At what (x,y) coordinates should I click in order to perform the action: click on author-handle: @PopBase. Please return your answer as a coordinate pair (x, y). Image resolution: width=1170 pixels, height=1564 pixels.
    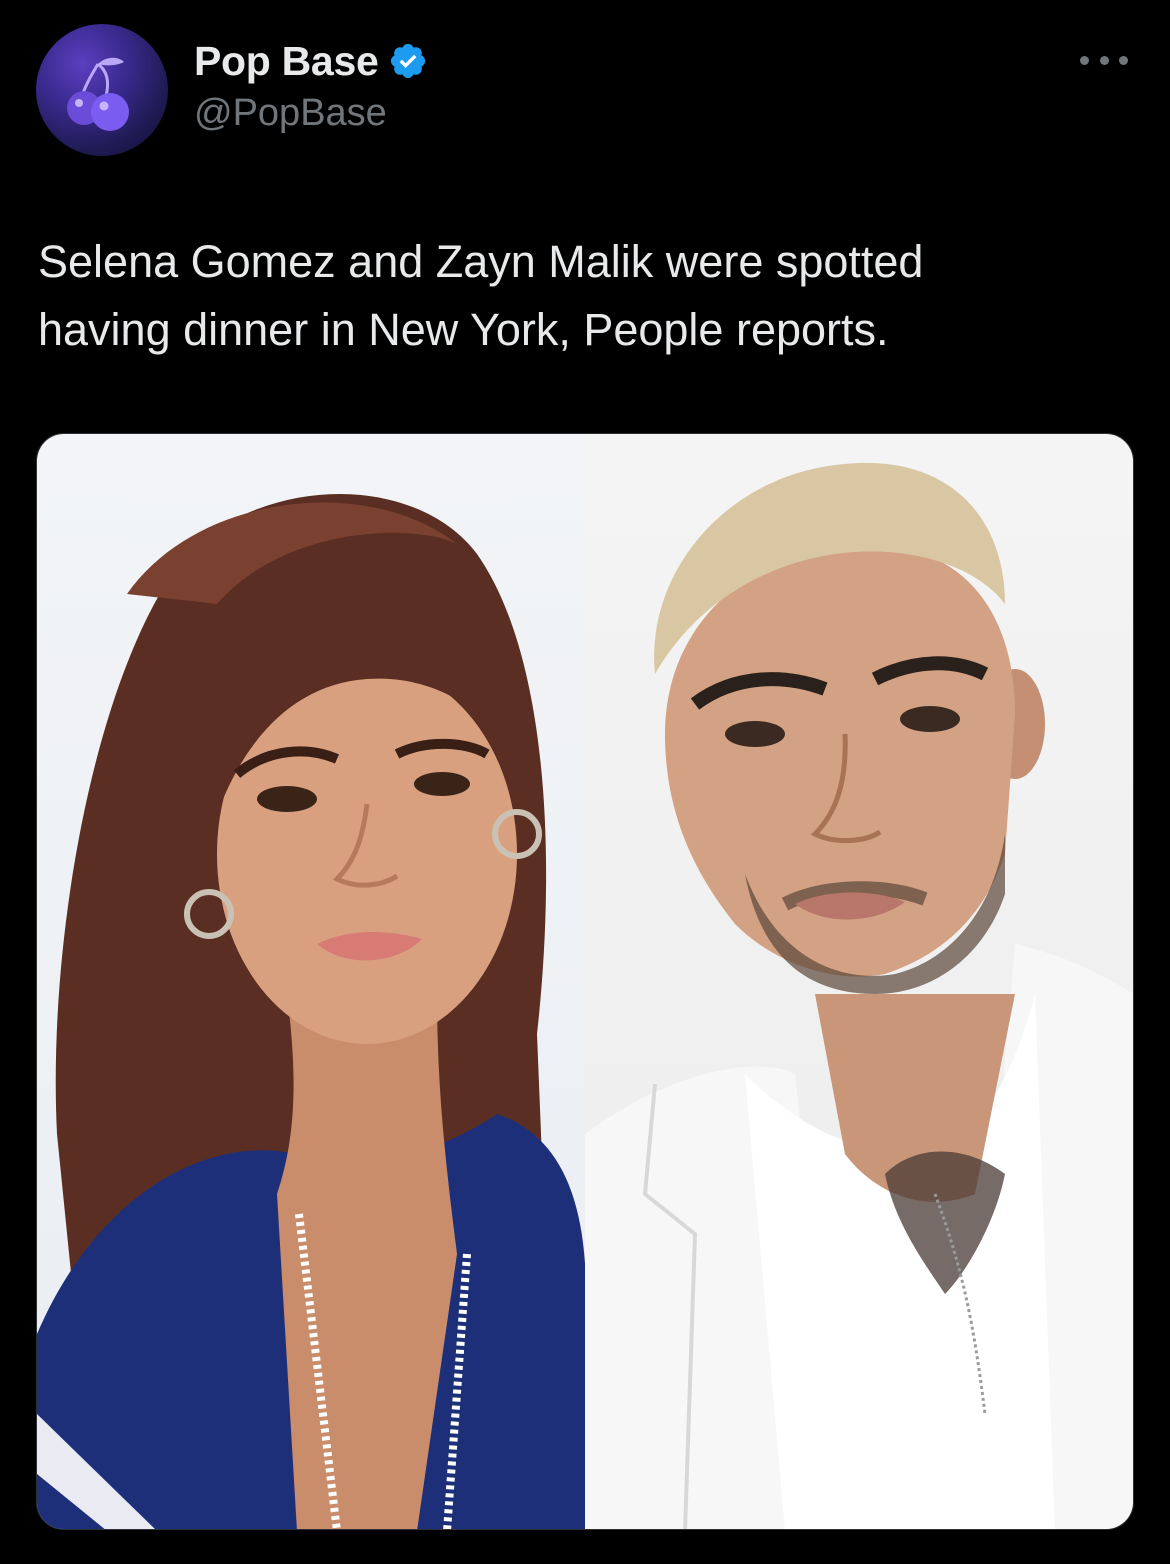
    Looking at the image, I should click on (290, 113).